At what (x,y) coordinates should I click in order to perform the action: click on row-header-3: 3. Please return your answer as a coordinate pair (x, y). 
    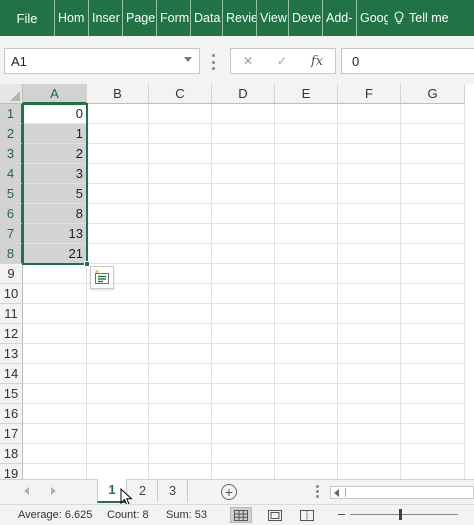
    Looking at the image, I should click on (11, 154).